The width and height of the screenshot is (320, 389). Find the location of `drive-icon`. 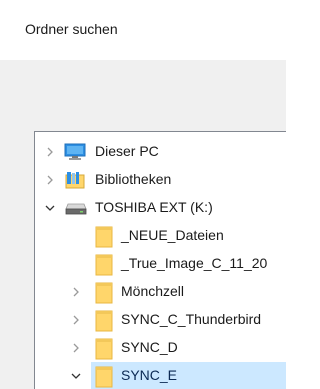

drive-icon is located at coordinates (76, 209).